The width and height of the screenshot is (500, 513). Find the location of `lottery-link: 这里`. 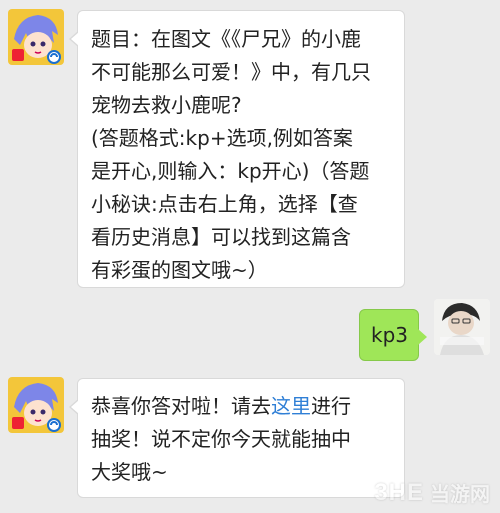

lottery-link: 这里 is located at coordinates (291, 406).